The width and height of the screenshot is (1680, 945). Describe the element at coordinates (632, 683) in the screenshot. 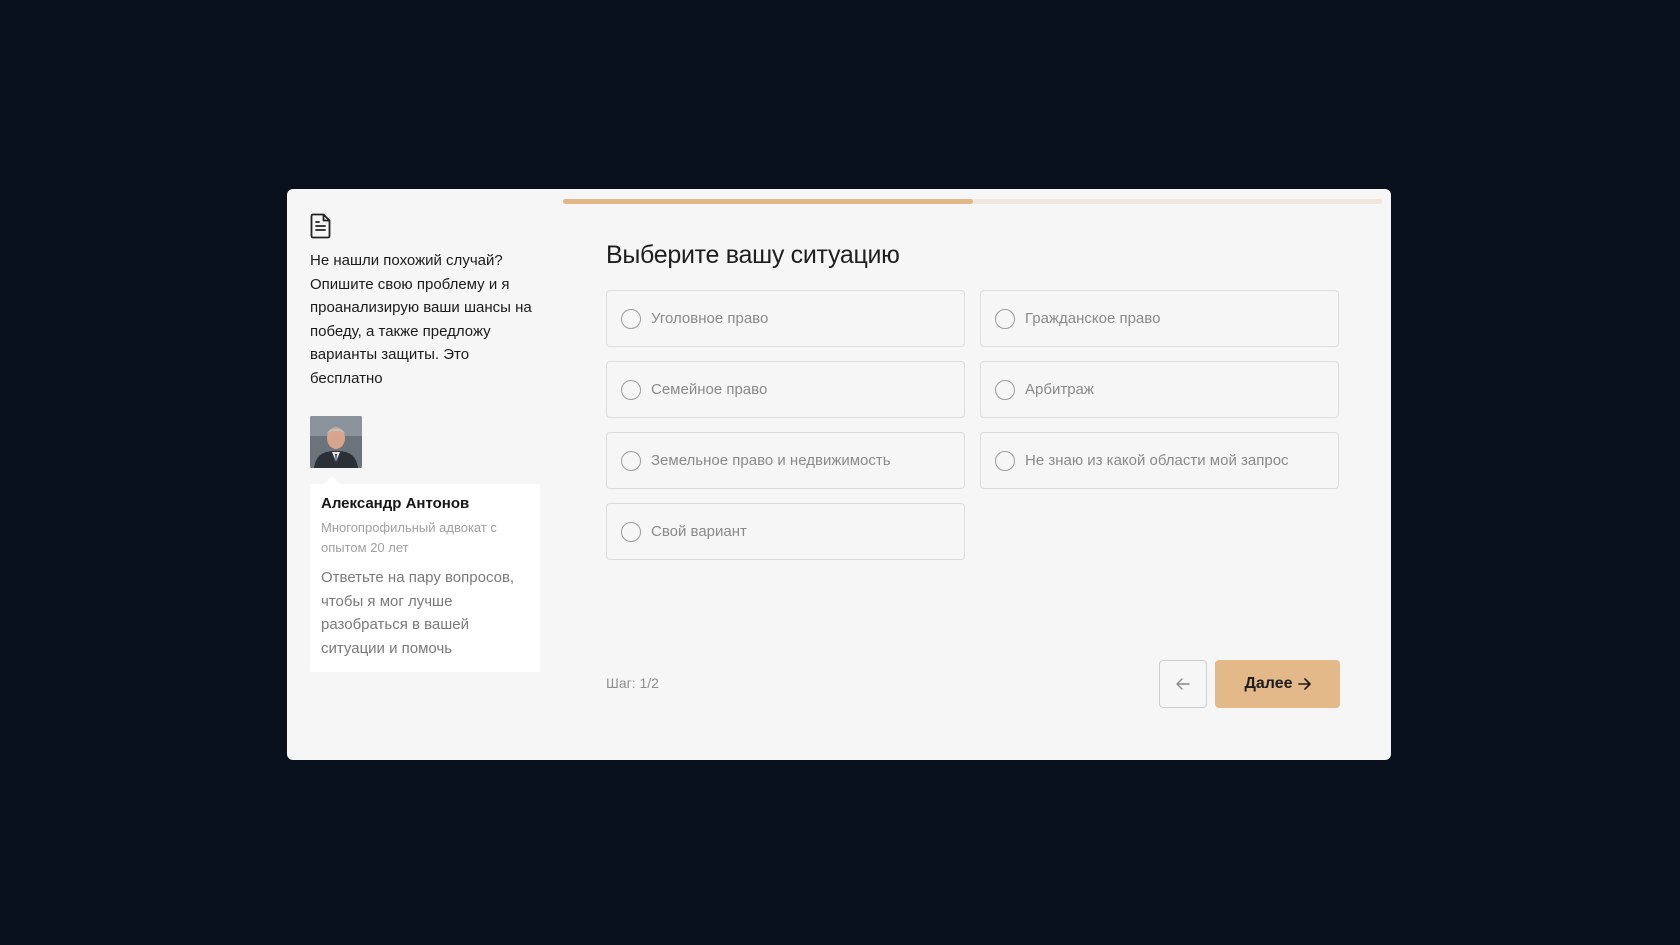

I see `step-indicator: Шаг: 1/2` at that location.